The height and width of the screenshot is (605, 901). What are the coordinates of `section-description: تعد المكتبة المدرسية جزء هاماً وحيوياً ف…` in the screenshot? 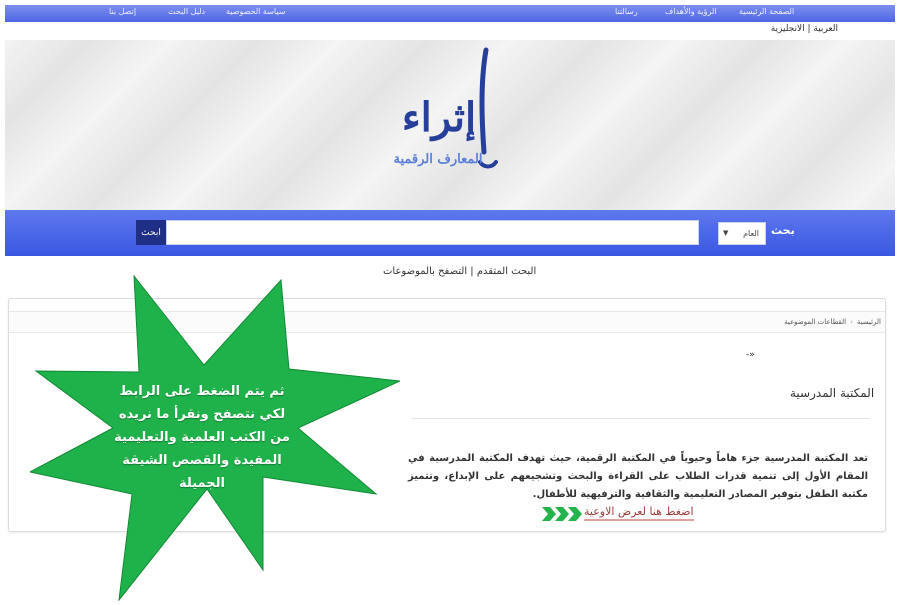 It's located at (638, 476).